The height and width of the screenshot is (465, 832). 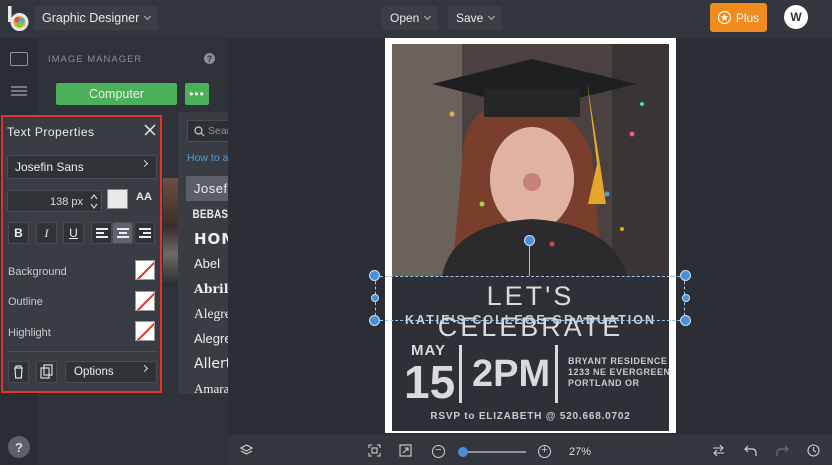 I want to click on plus-label: Plus, so click(x=747, y=17).